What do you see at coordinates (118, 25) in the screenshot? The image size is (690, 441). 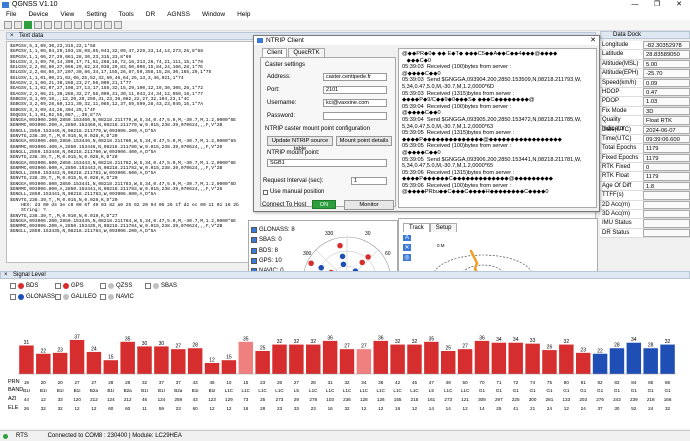 I see `terminal-icon` at bounding box center [118, 25].